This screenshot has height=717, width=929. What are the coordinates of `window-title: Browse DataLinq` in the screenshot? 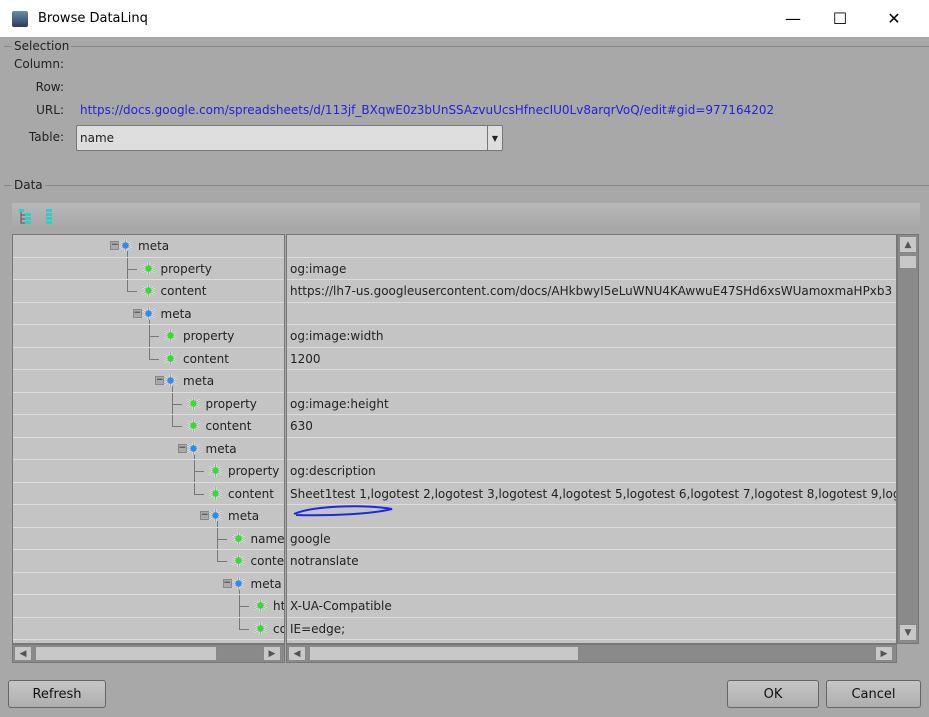 It's located at (93, 18).